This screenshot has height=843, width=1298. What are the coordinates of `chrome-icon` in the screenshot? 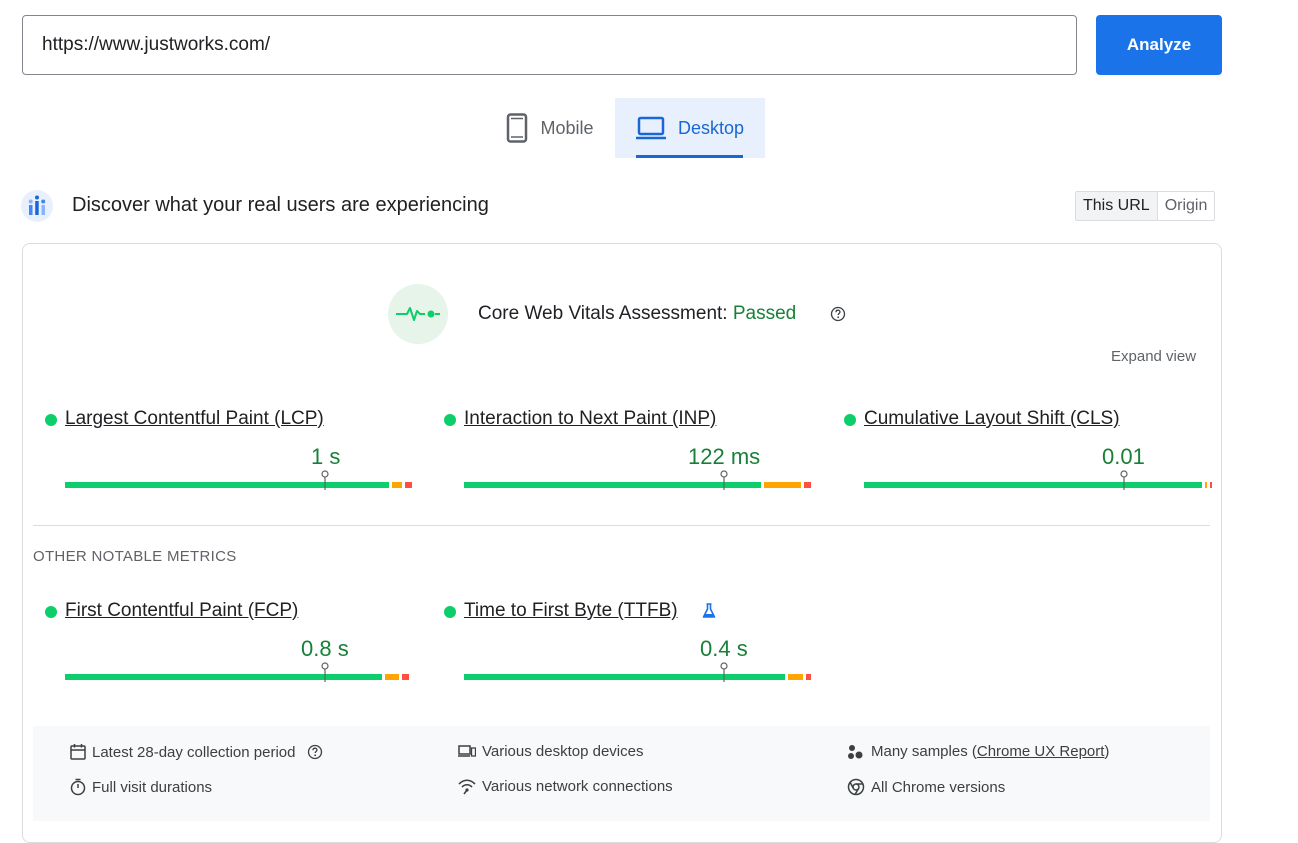 It's located at (856, 787).